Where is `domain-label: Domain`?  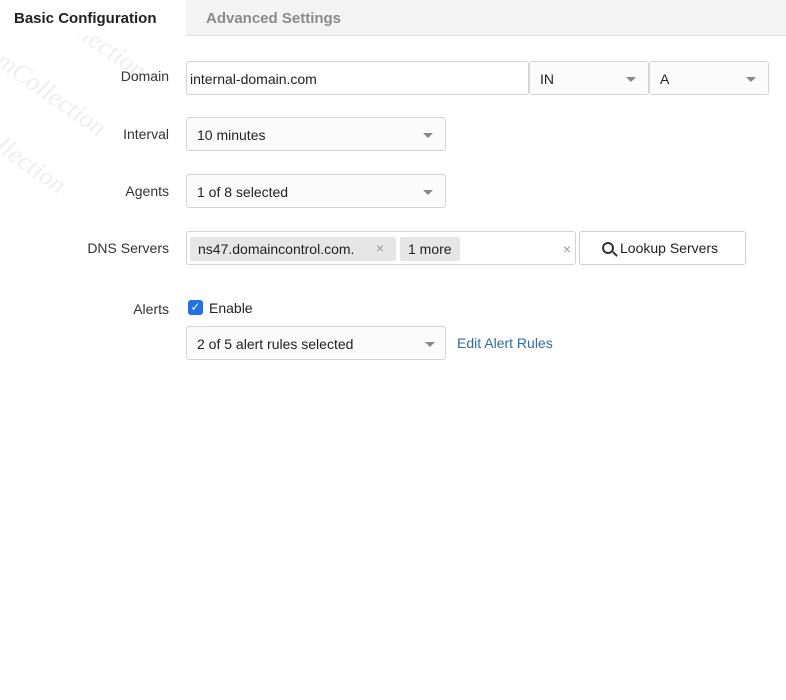
domain-label: Domain is located at coordinates (144, 76).